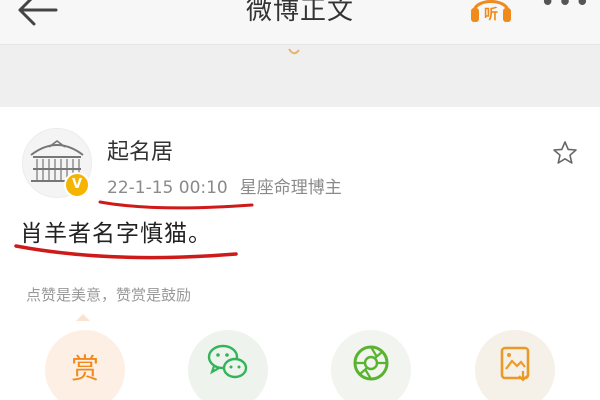 The width and height of the screenshot is (600, 400). What do you see at coordinates (300, 22) in the screenshot?
I see `top-bar: 微博正文 听 •••` at bounding box center [300, 22].